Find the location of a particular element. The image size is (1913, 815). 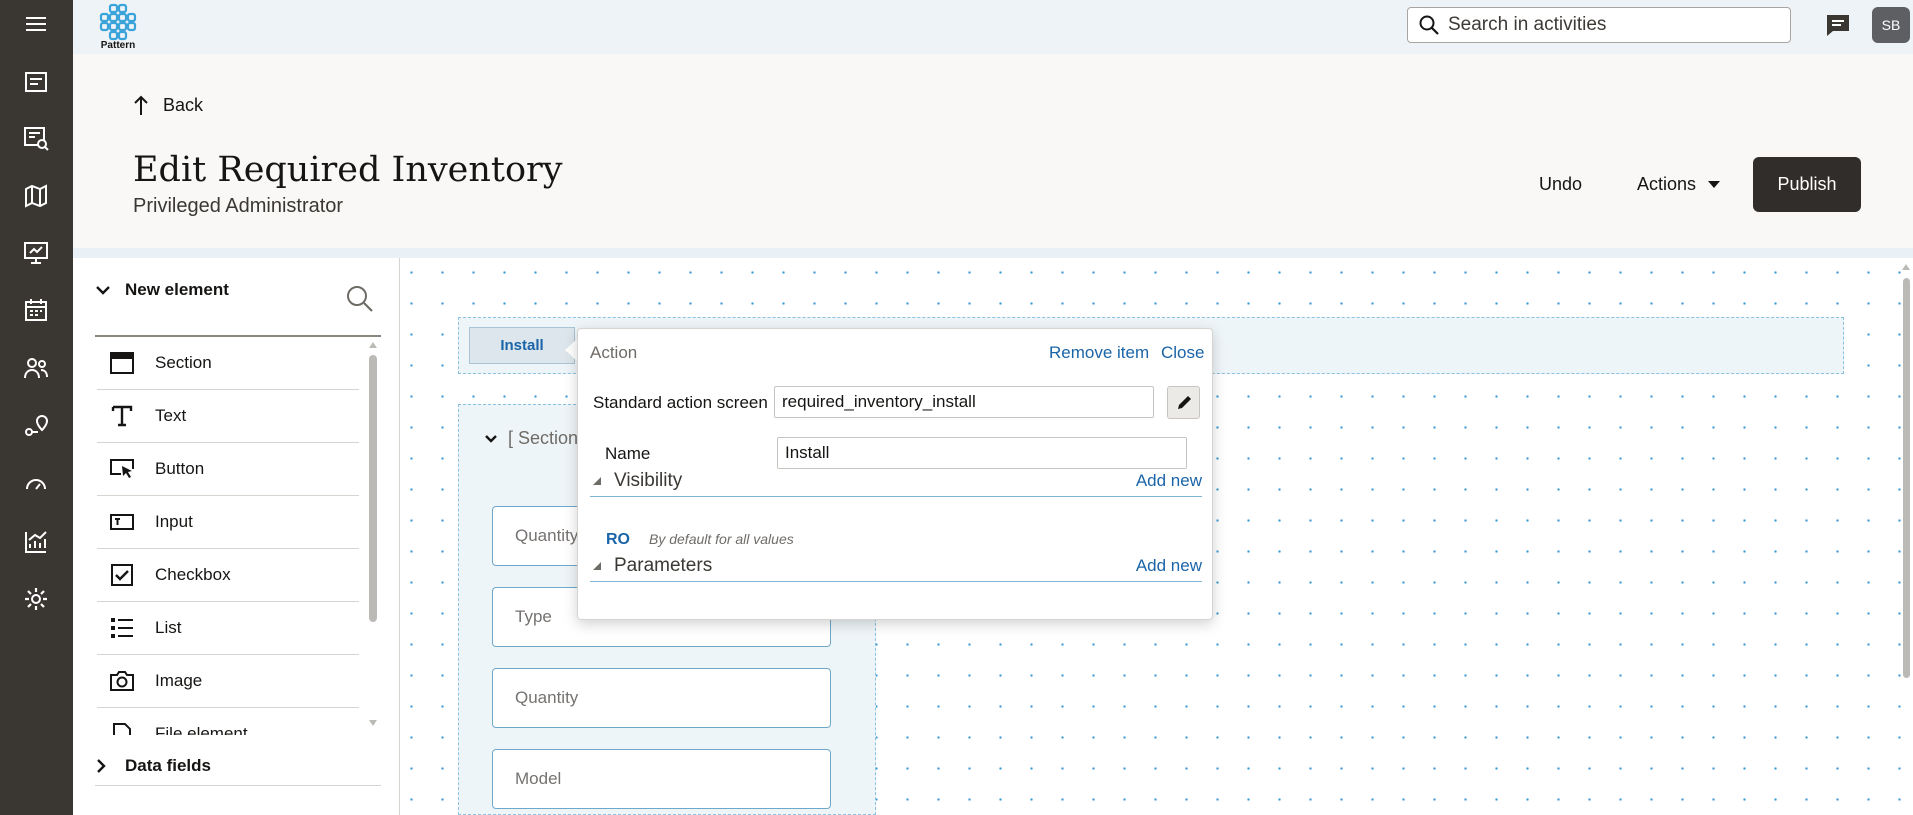

page-title: Edit Required Inventory is located at coordinates (348, 170).